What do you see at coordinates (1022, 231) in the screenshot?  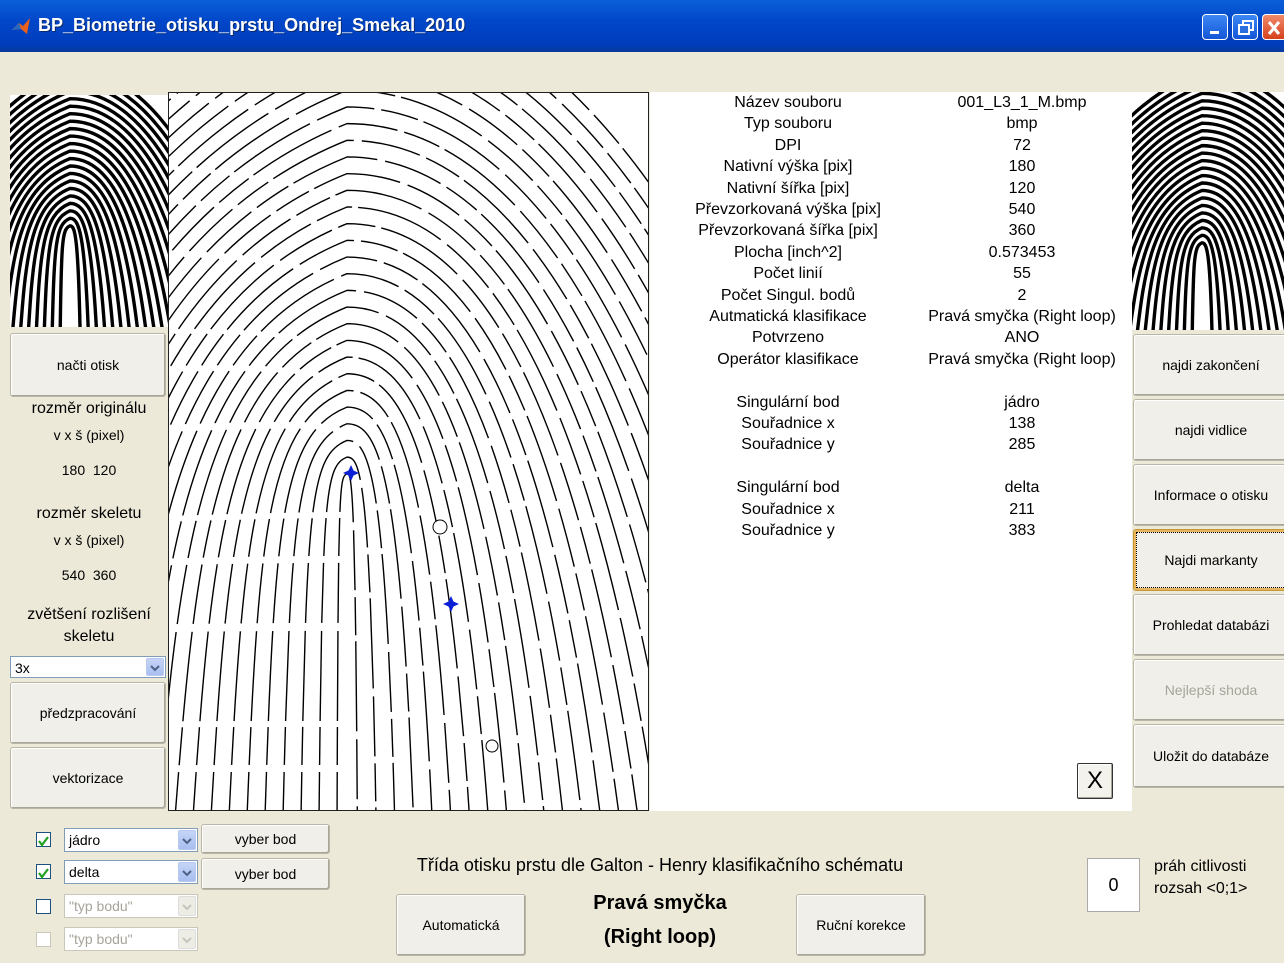 I see `info-value: 360` at bounding box center [1022, 231].